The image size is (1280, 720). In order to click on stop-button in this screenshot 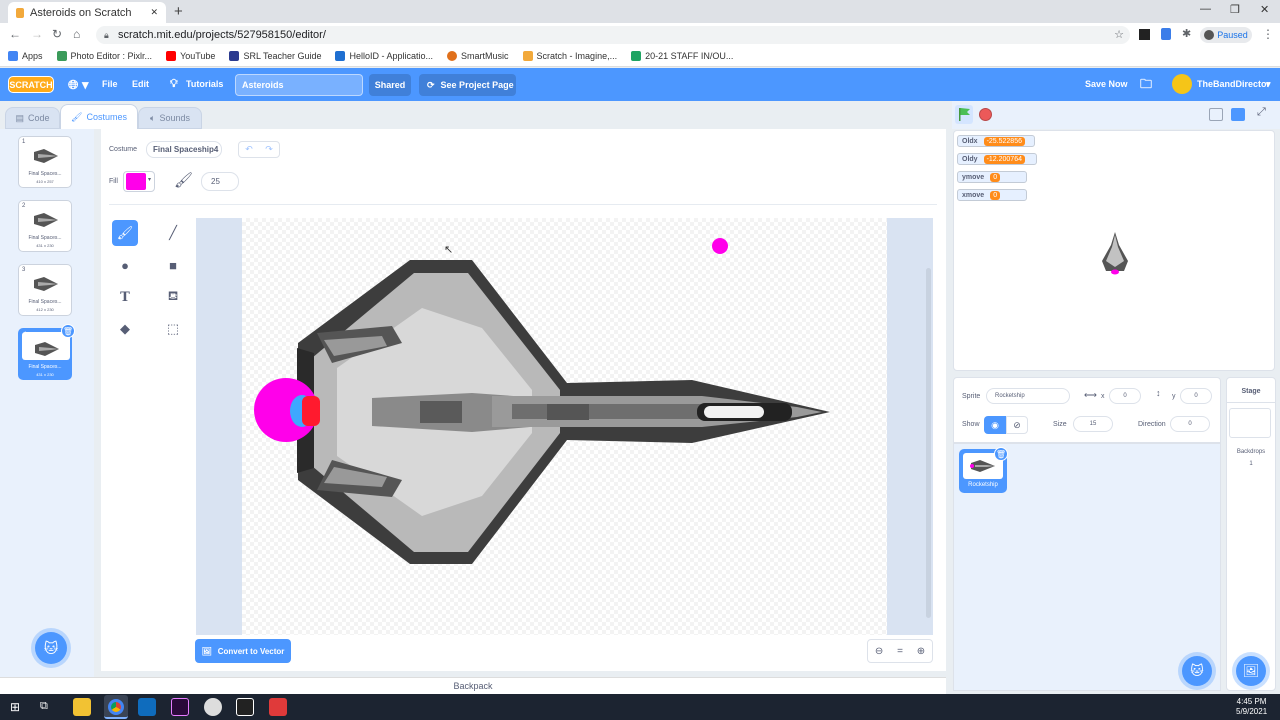, I will do `click(985, 114)`.